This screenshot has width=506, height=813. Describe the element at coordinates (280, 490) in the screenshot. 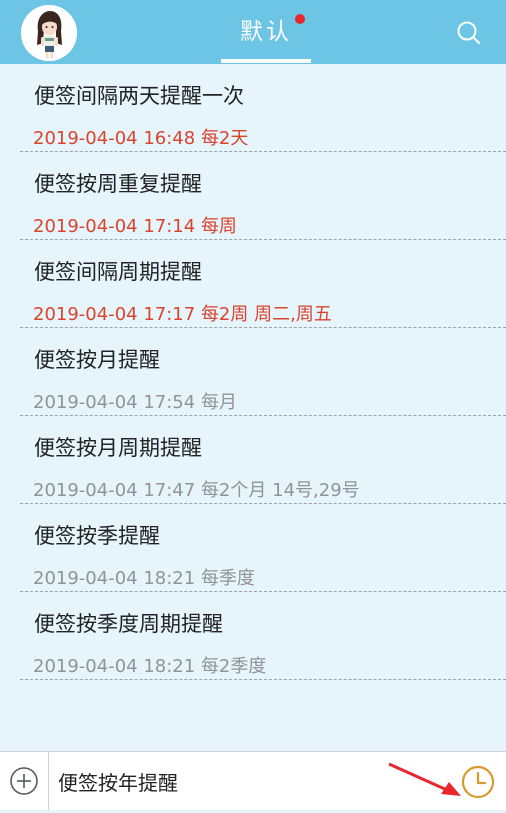

I see `note-repeat: 每2个月 14号,29号` at that location.